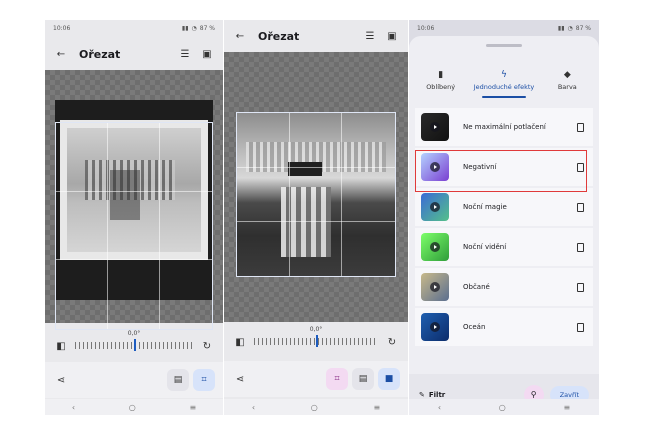  I want to click on tab-color: ◆ Barva, so click(567, 80).